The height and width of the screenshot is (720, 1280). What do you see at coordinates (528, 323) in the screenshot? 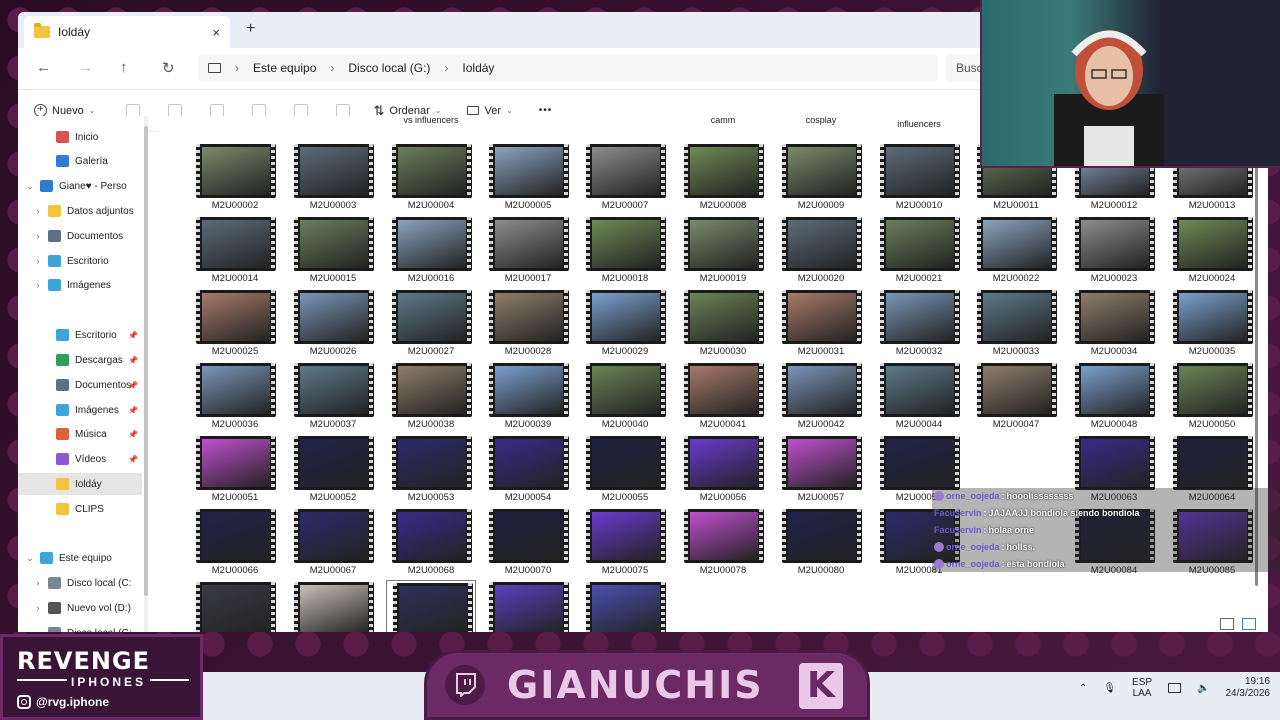
I see `video-file-tile: M2U00028` at bounding box center [528, 323].